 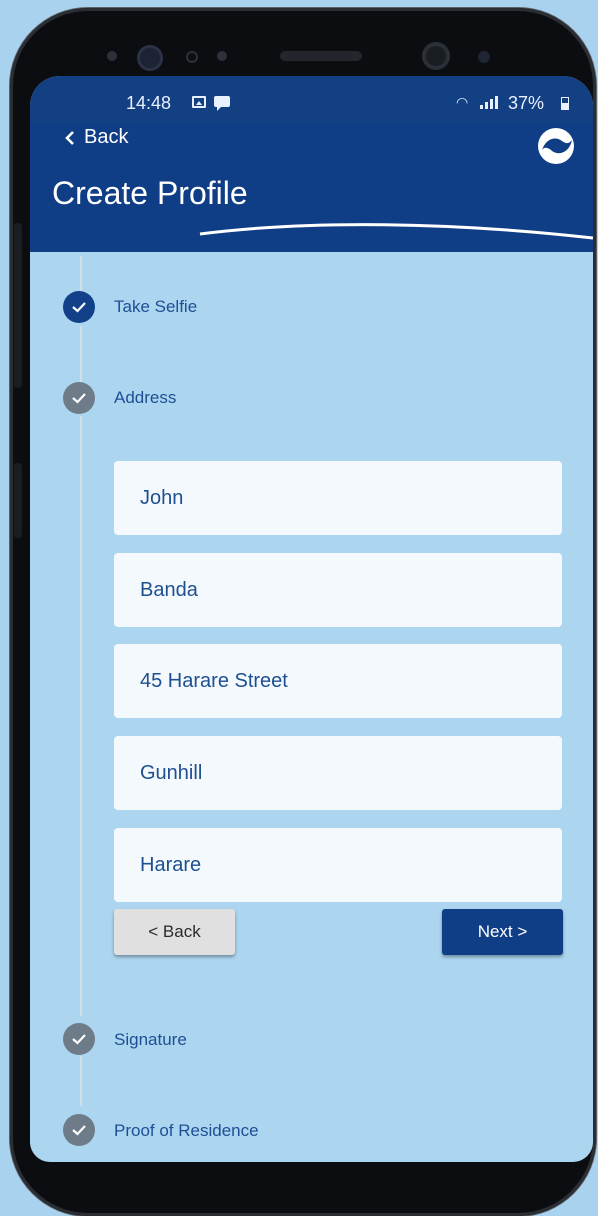 What do you see at coordinates (18, 305) in the screenshot?
I see `volume-button` at bounding box center [18, 305].